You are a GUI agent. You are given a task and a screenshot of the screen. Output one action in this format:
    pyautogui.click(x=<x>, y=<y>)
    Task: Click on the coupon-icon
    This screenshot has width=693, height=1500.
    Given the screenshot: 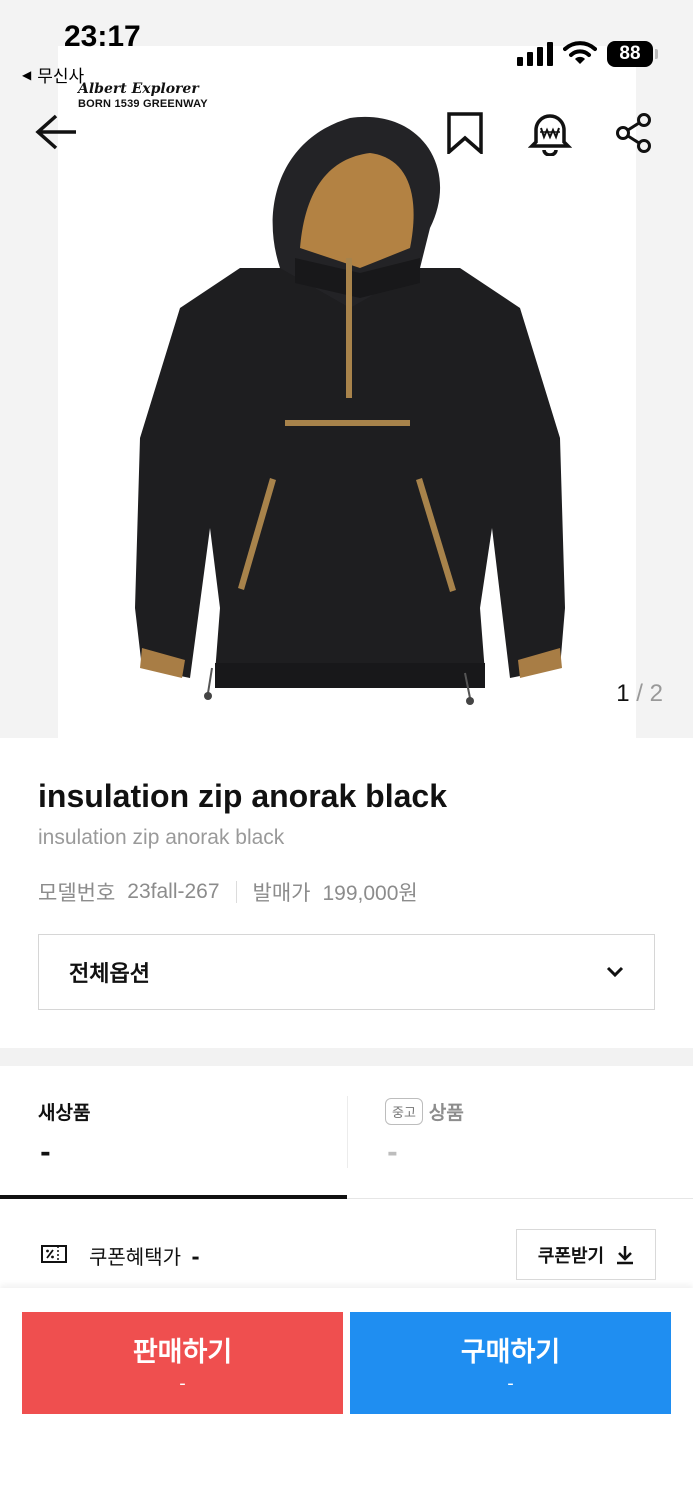 What is the action you would take?
    pyautogui.click(x=54, y=1254)
    